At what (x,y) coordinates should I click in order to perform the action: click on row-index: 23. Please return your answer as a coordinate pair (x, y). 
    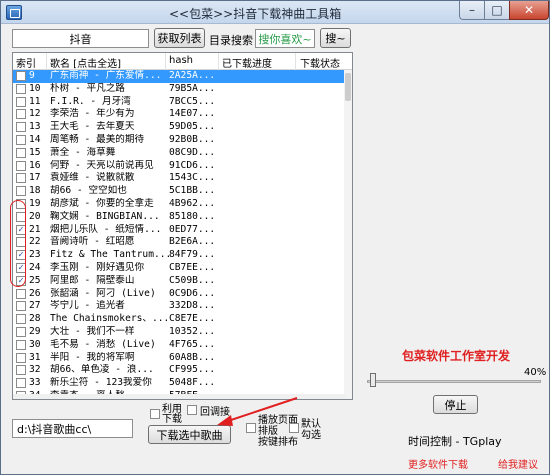
    Looking at the image, I should click on (35, 255).